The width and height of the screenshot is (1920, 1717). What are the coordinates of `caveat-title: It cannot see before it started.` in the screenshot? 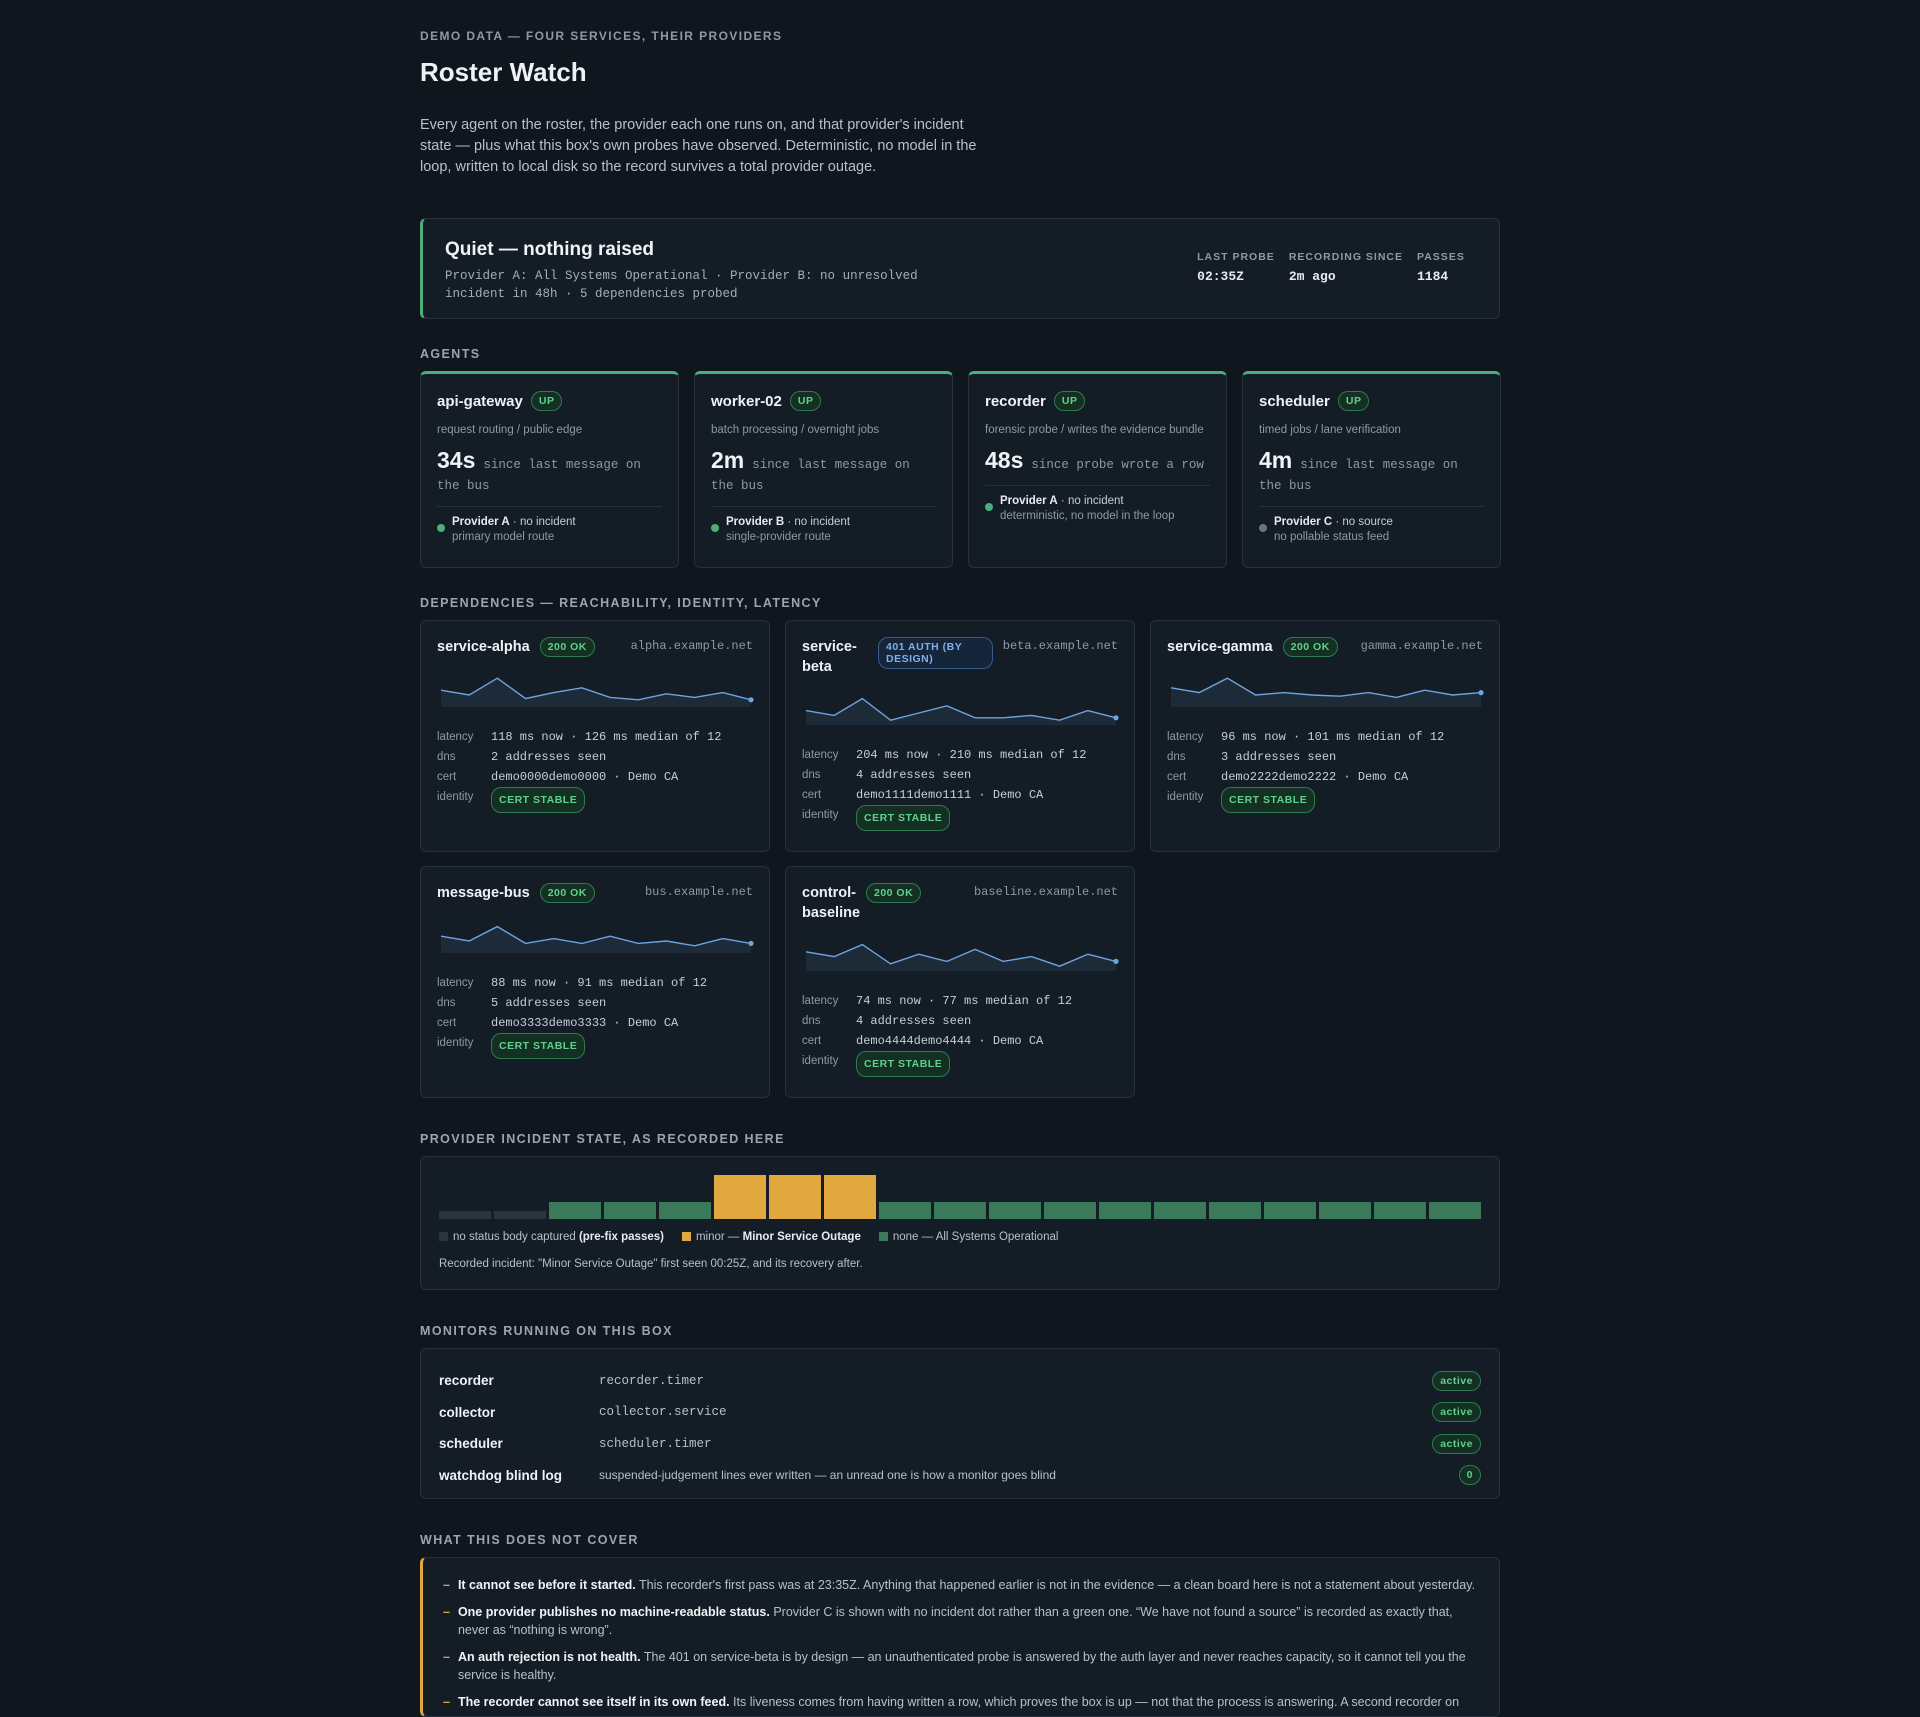 It's located at (546, 1585).